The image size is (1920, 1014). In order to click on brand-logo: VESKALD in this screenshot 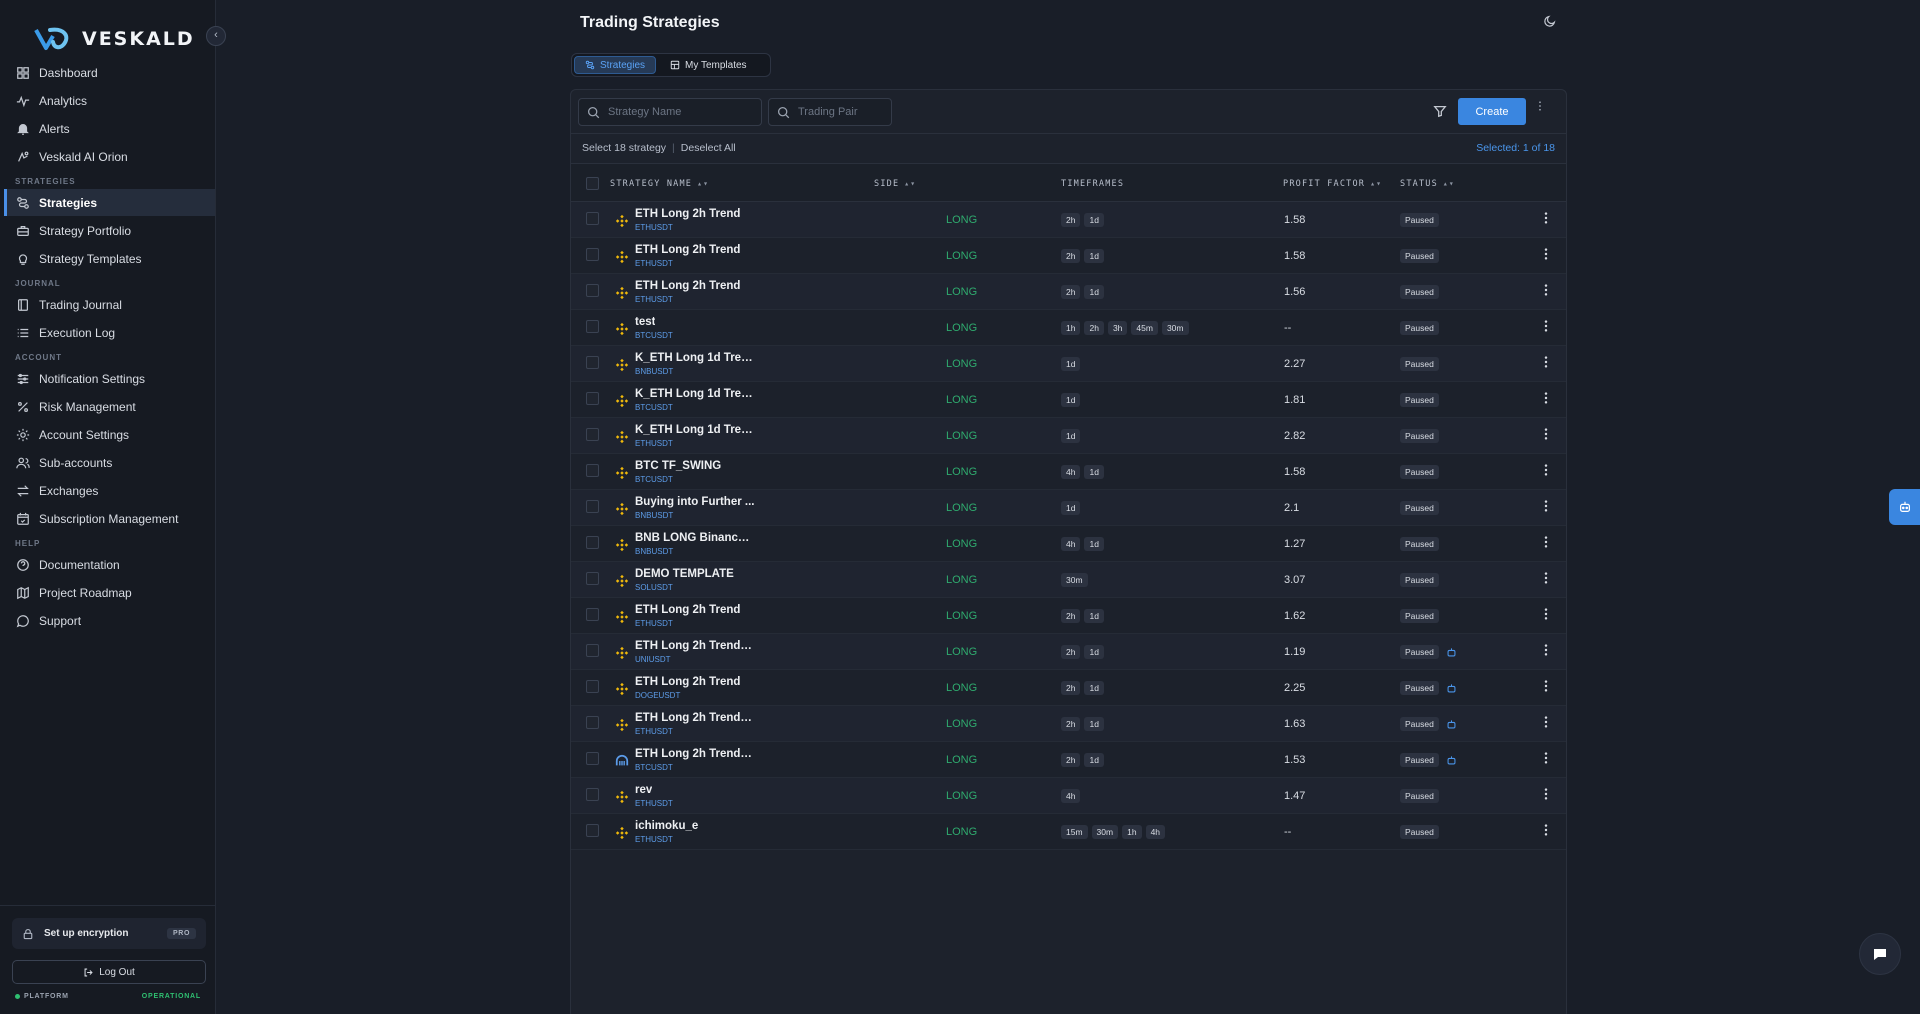, I will do `click(114, 39)`.